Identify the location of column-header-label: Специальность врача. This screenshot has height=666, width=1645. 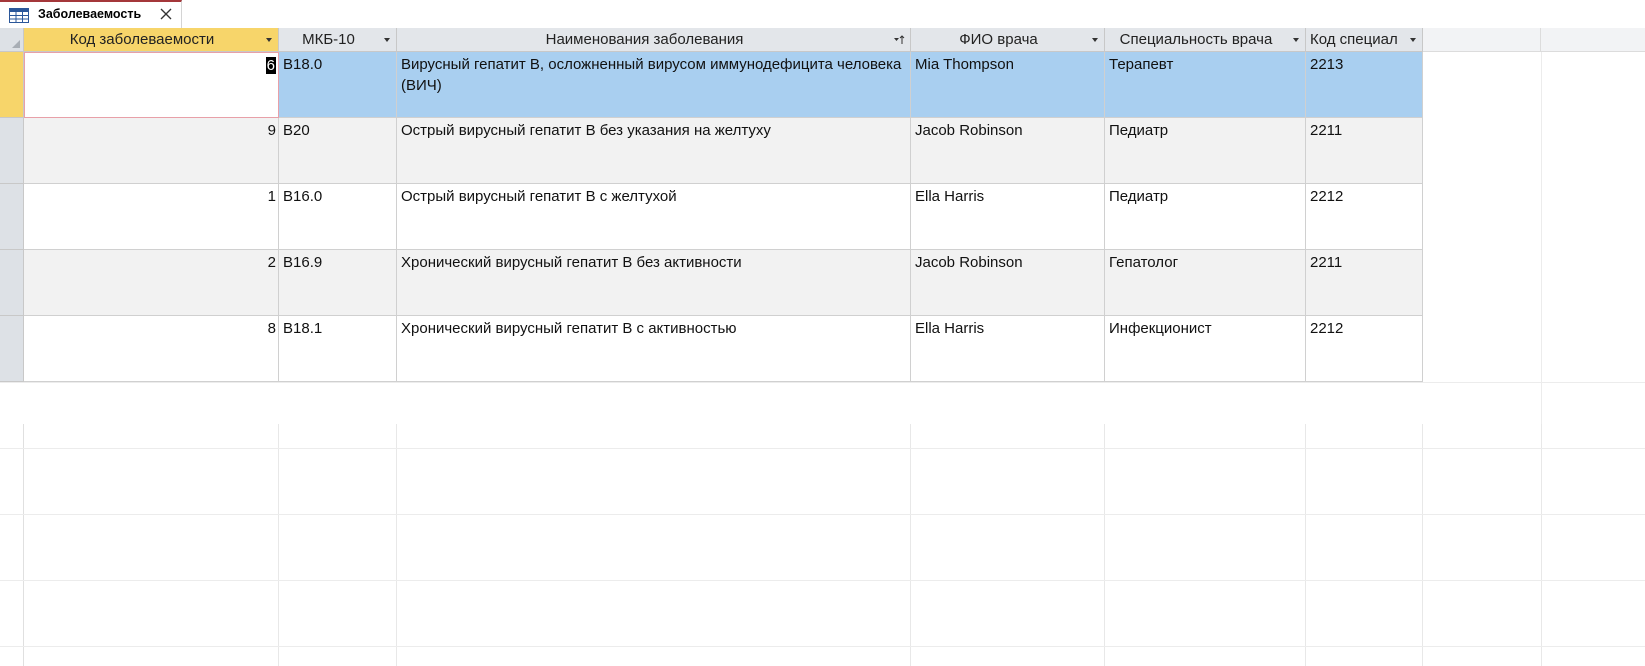
(1196, 39).